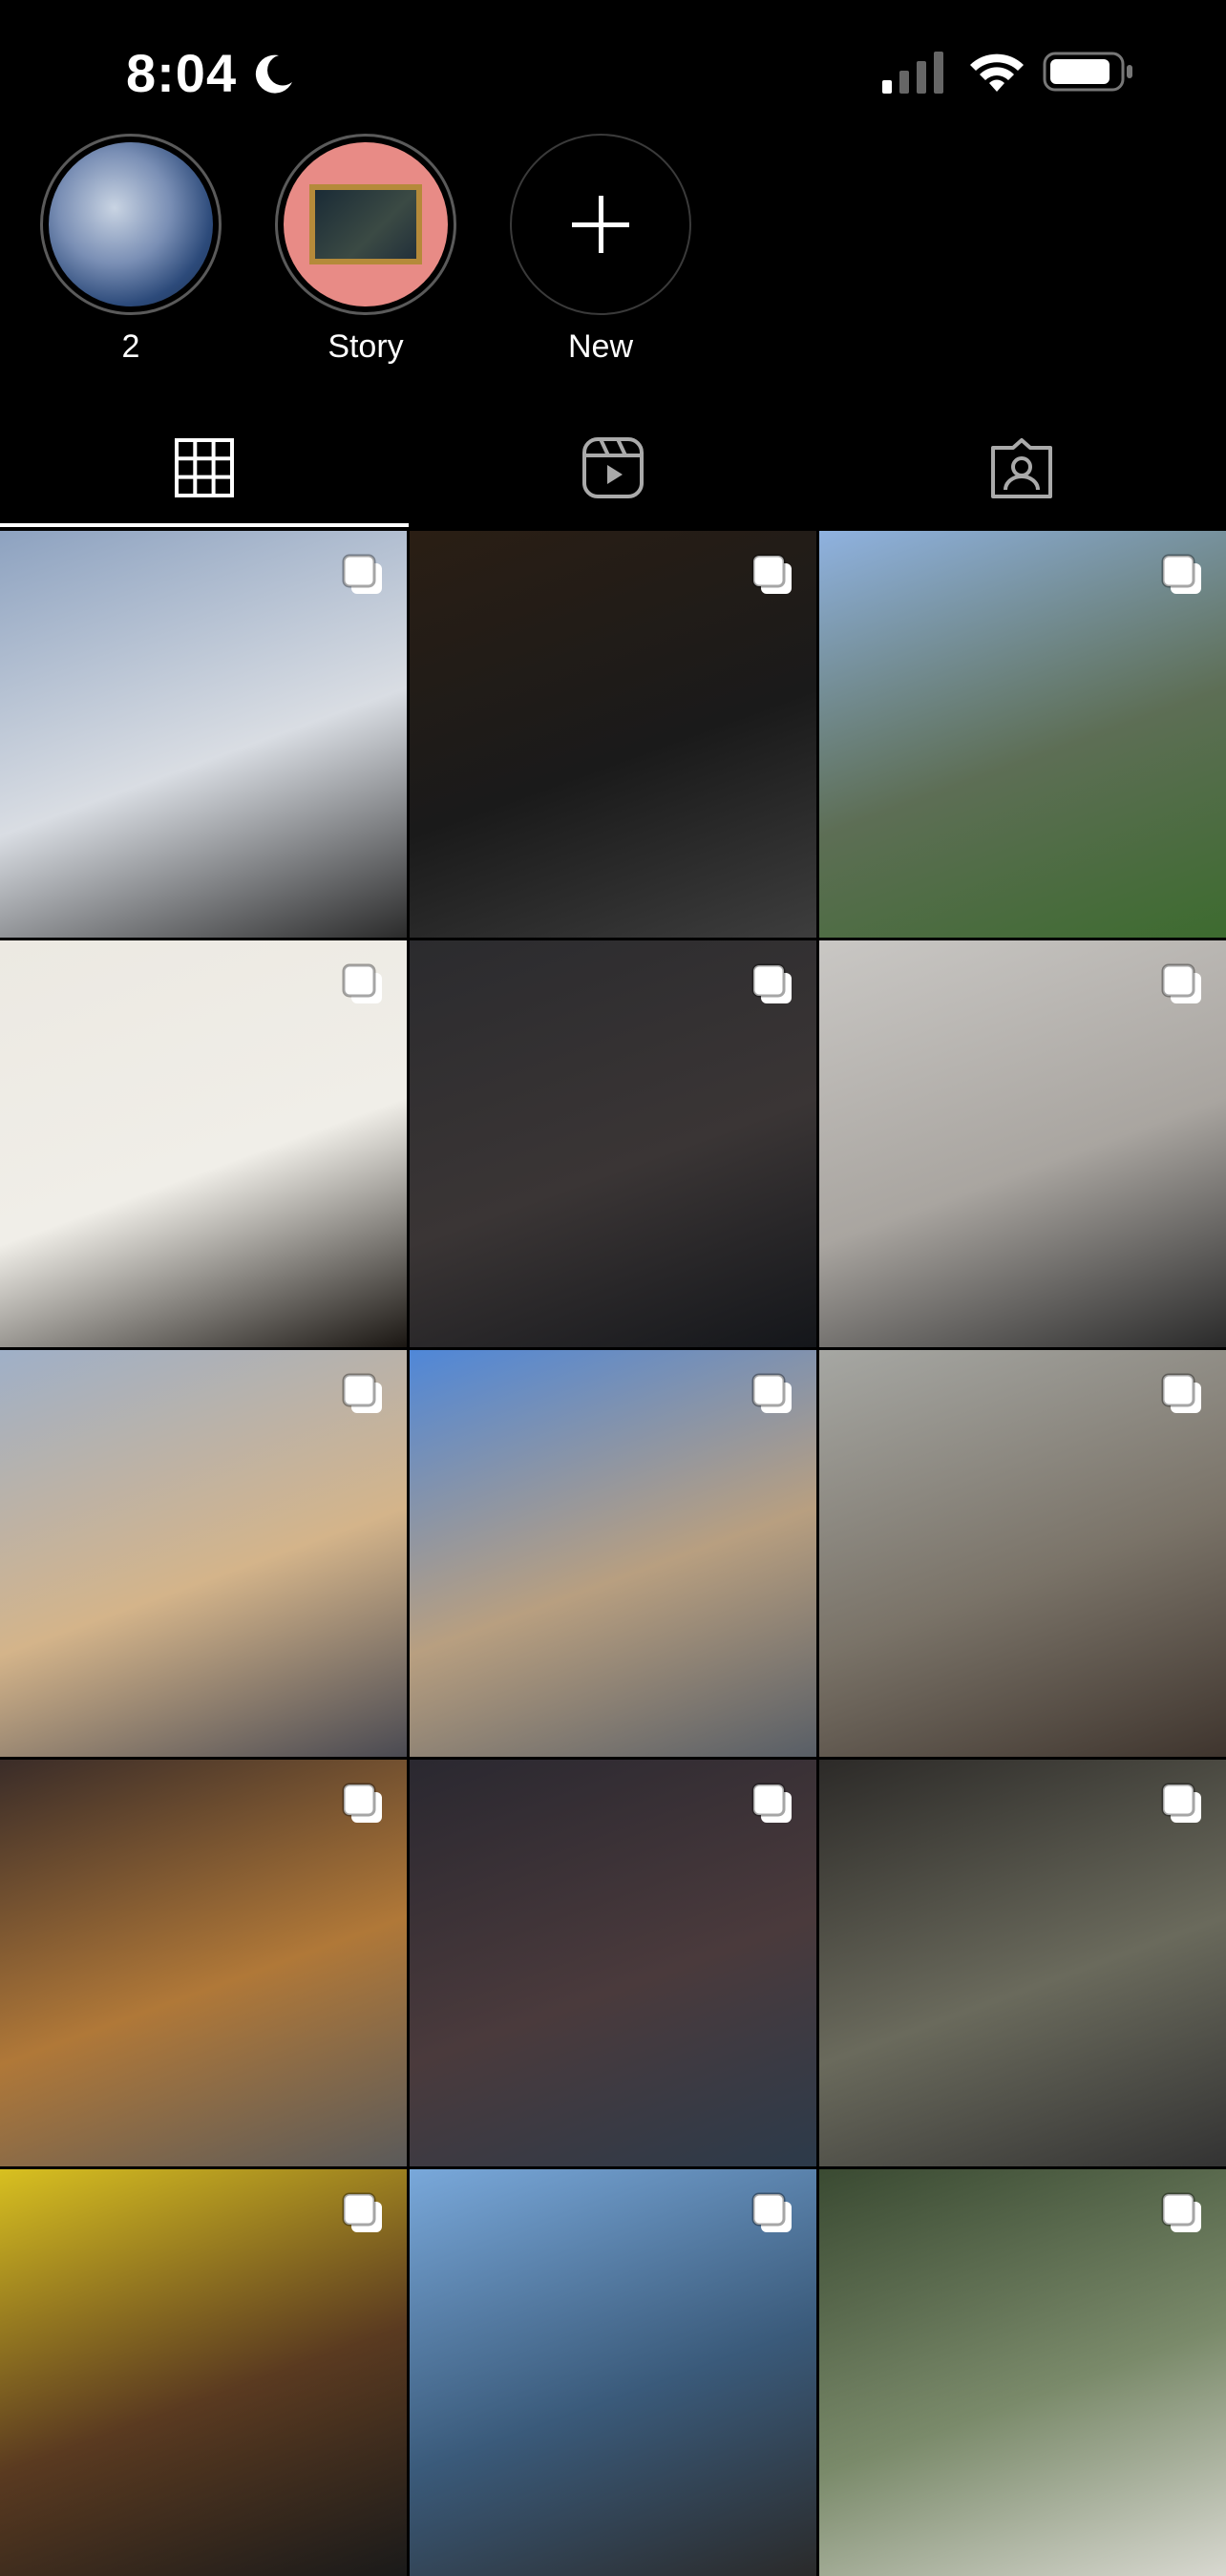  I want to click on highlight-2: 2, so click(131, 250).